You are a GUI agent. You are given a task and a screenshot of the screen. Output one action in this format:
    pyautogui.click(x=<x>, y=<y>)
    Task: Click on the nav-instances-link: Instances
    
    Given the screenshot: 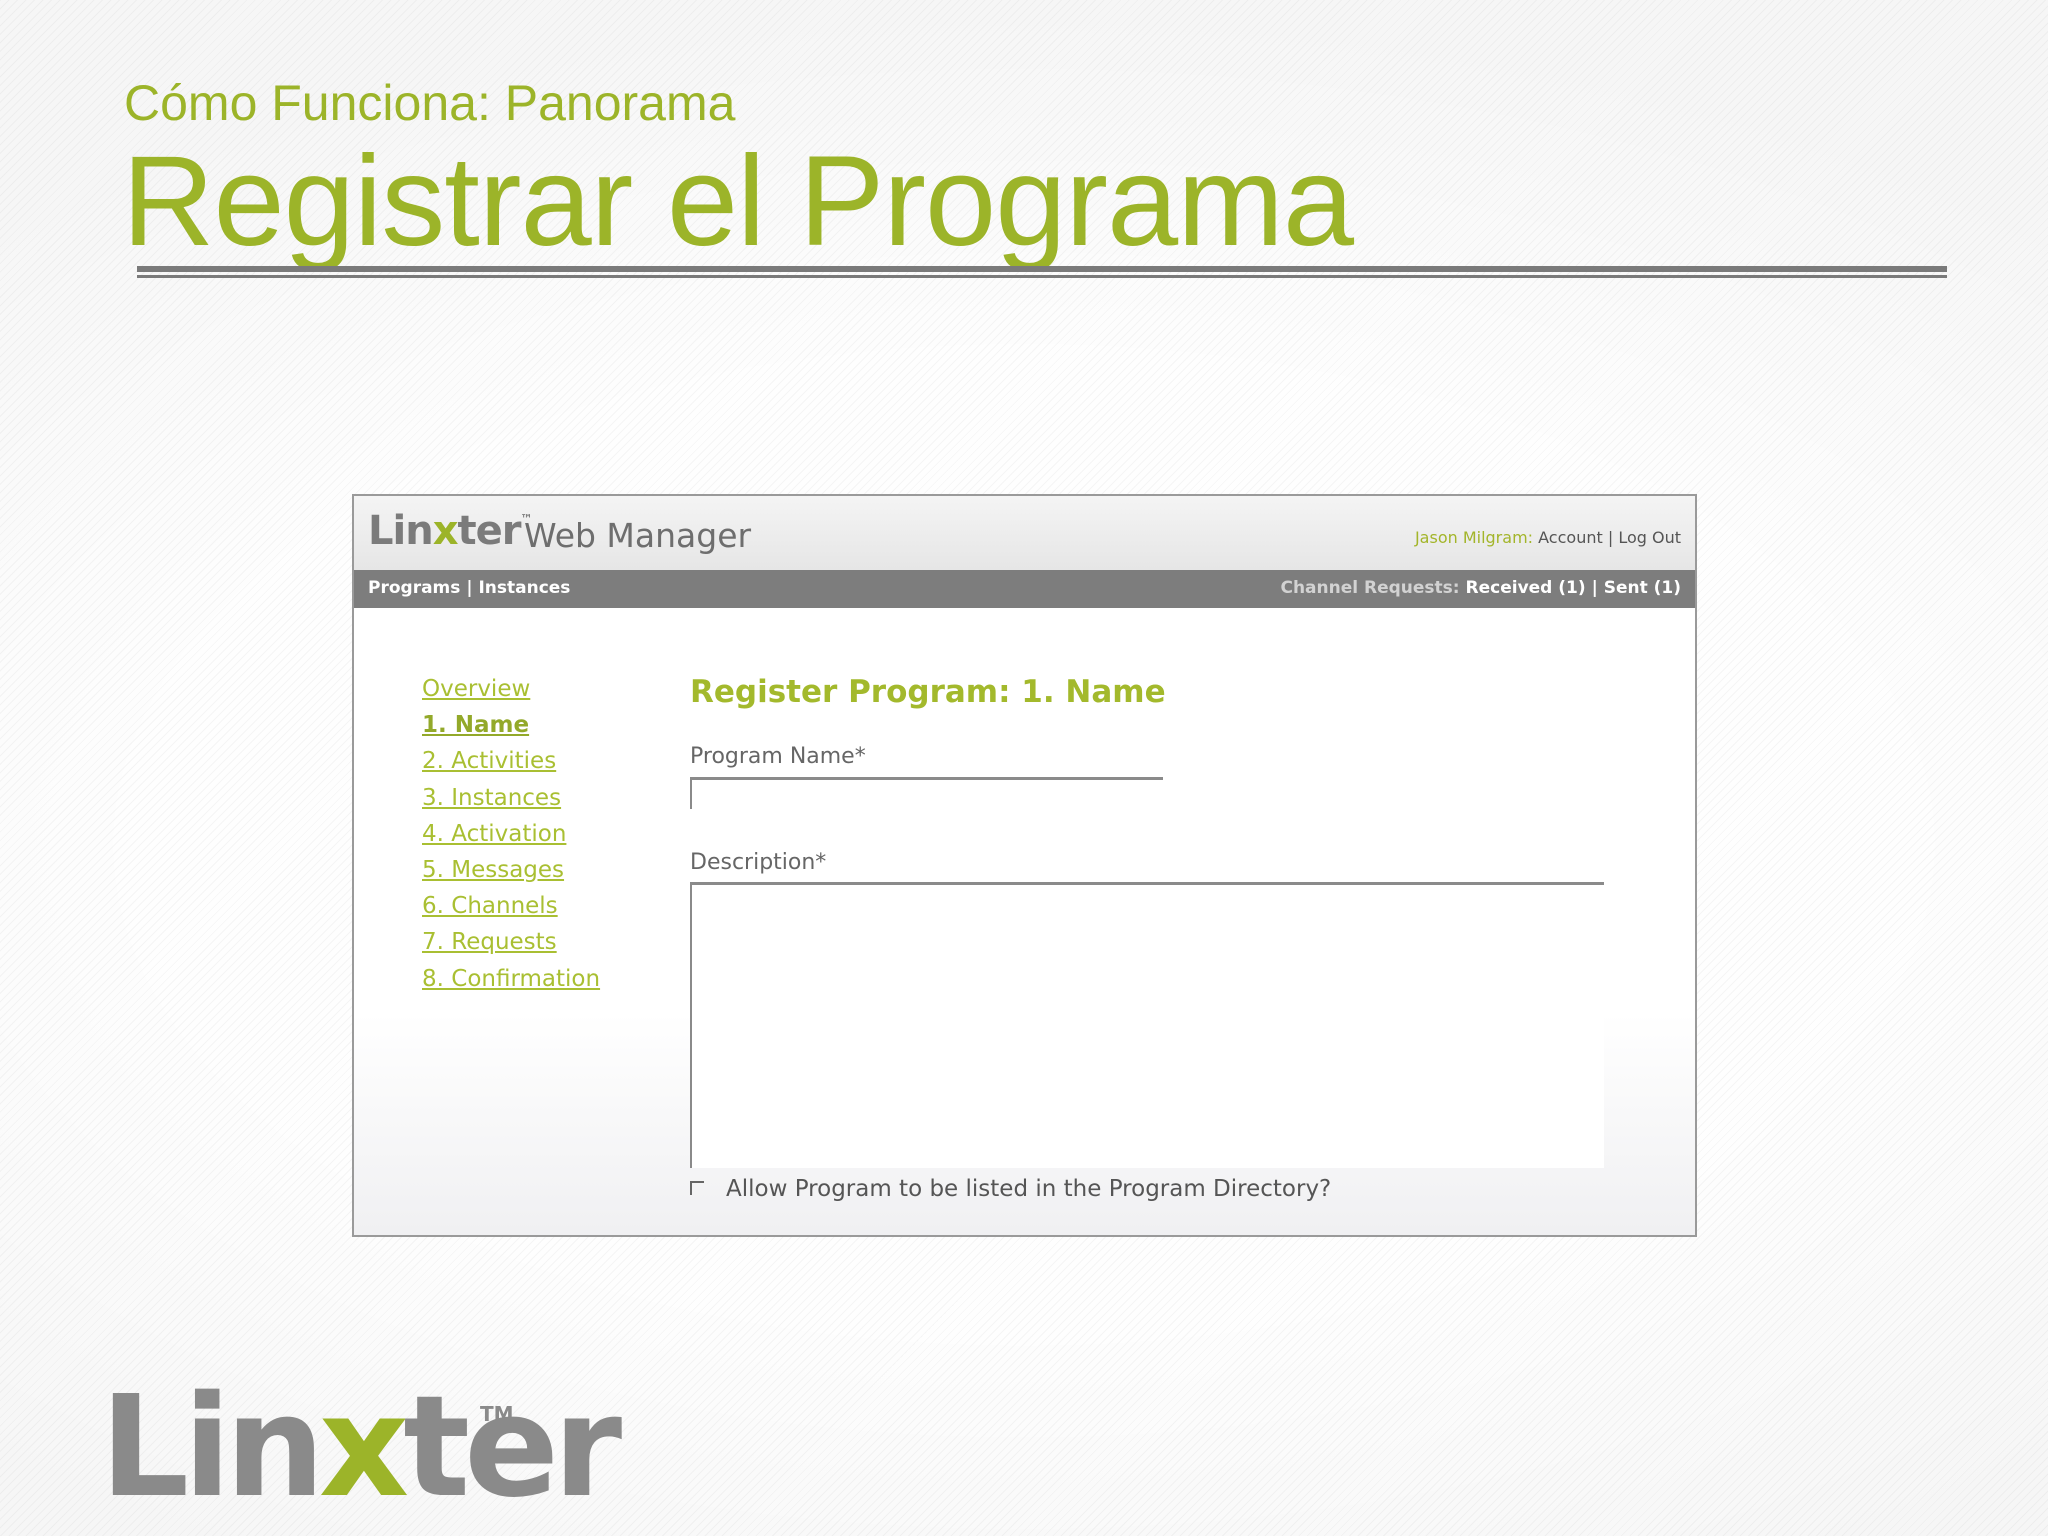 What is the action you would take?
    pyautogui.click(x=524, y=588)
    